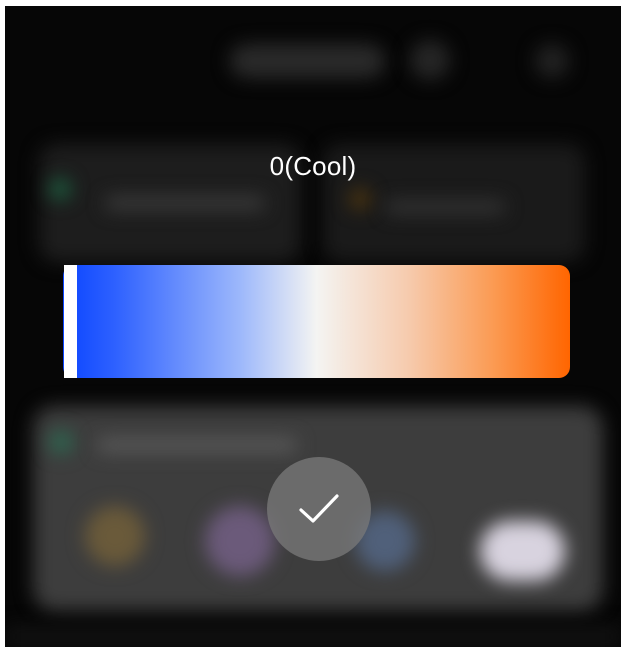  I want to click on color-temperature-value-label: 0(Cool), so click(313, 166).